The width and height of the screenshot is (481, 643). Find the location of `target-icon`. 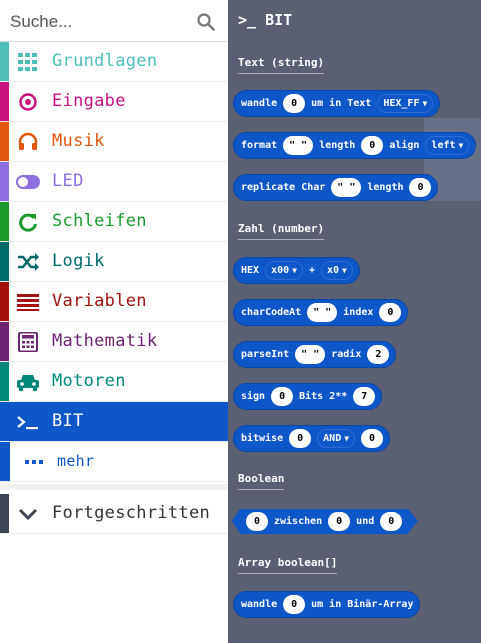

target-icon is located at coordinates (28, 102).